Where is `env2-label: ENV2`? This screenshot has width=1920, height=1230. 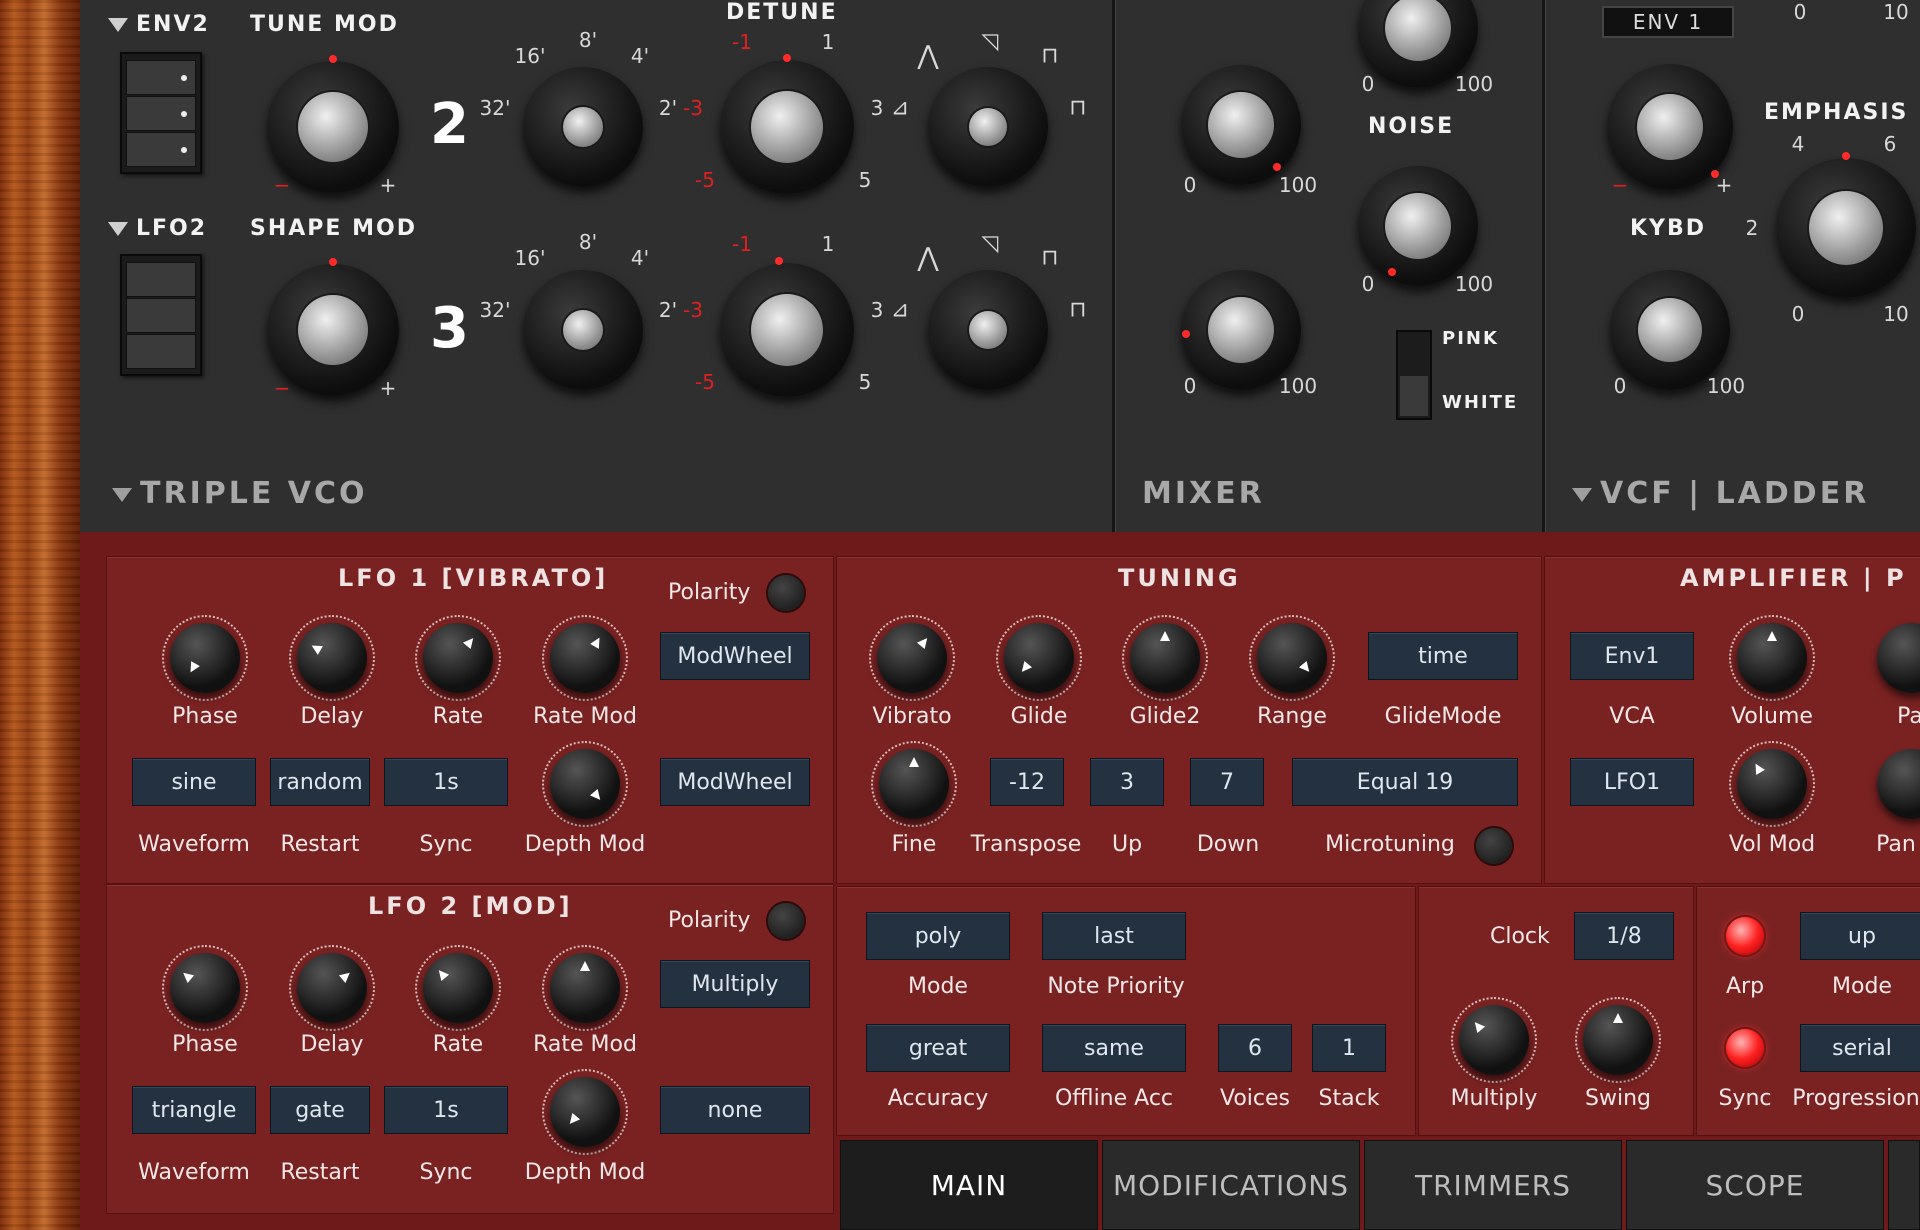 env2-label: ENV2 is located at coordinates (159, 24).